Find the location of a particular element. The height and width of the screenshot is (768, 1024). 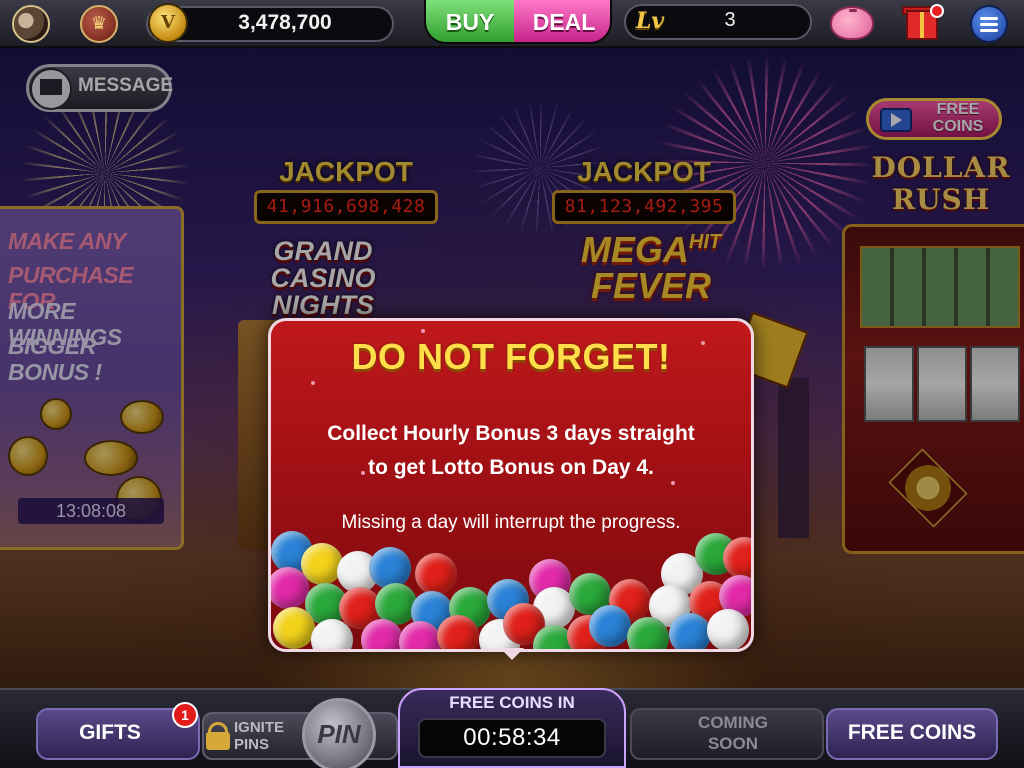

ignite-line: PINS is located at coordinates (252, 744).